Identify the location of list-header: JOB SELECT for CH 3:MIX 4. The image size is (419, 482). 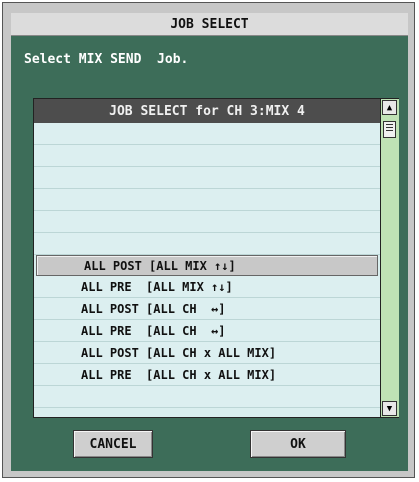
(207, 111).